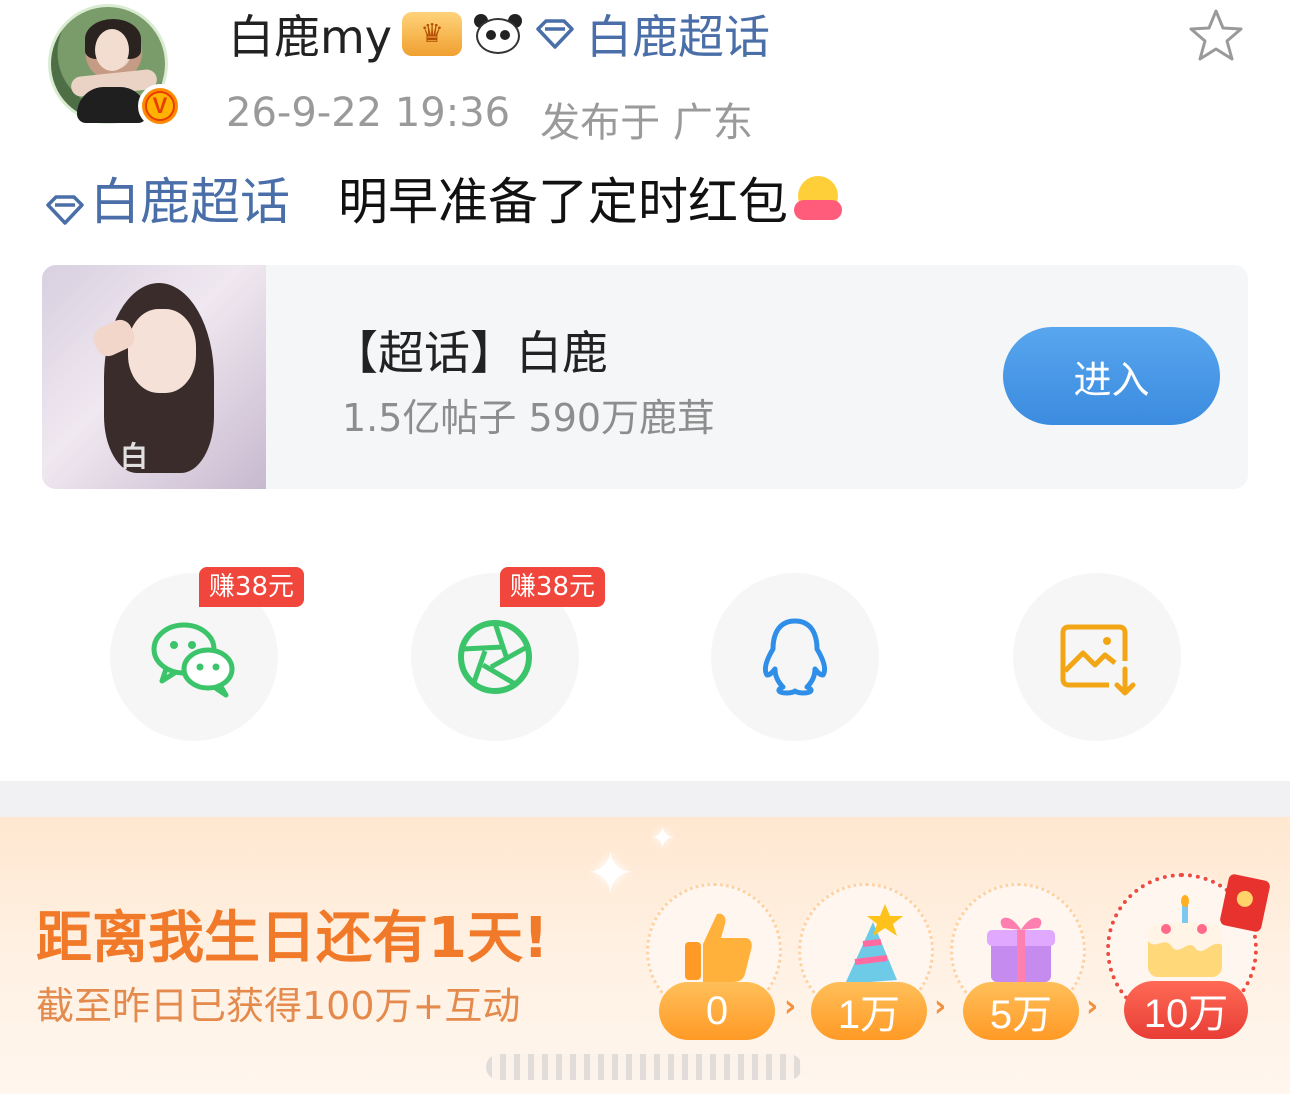 The height and width of the screenshot is (1094, 1290). What do you see at coordinates (154, 377) in the screenshot?
I see `supertopic-thumbnail: 白` at bounding box center [154, 377].